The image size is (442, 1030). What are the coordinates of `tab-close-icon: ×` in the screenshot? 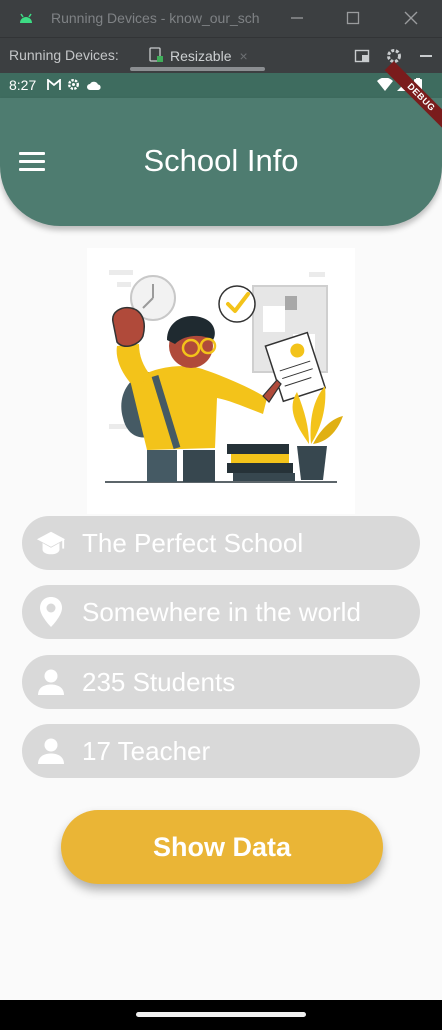 It's located at (243, 56).